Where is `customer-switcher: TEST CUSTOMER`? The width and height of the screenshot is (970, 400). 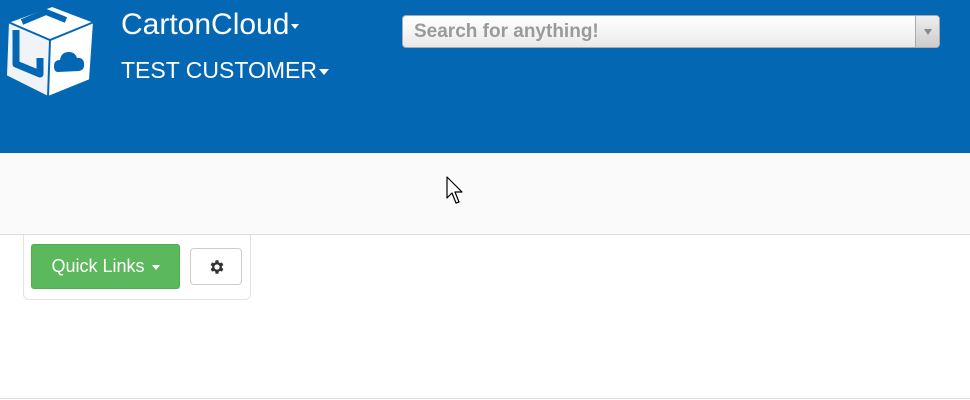
customer-switcher: TEST CUSTOMER is located at coordinates (225, 70).